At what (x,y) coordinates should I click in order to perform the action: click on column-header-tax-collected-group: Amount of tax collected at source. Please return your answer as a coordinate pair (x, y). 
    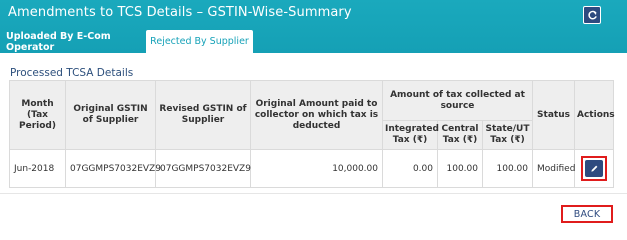
    Looking at the image, I should click on (457, 100).